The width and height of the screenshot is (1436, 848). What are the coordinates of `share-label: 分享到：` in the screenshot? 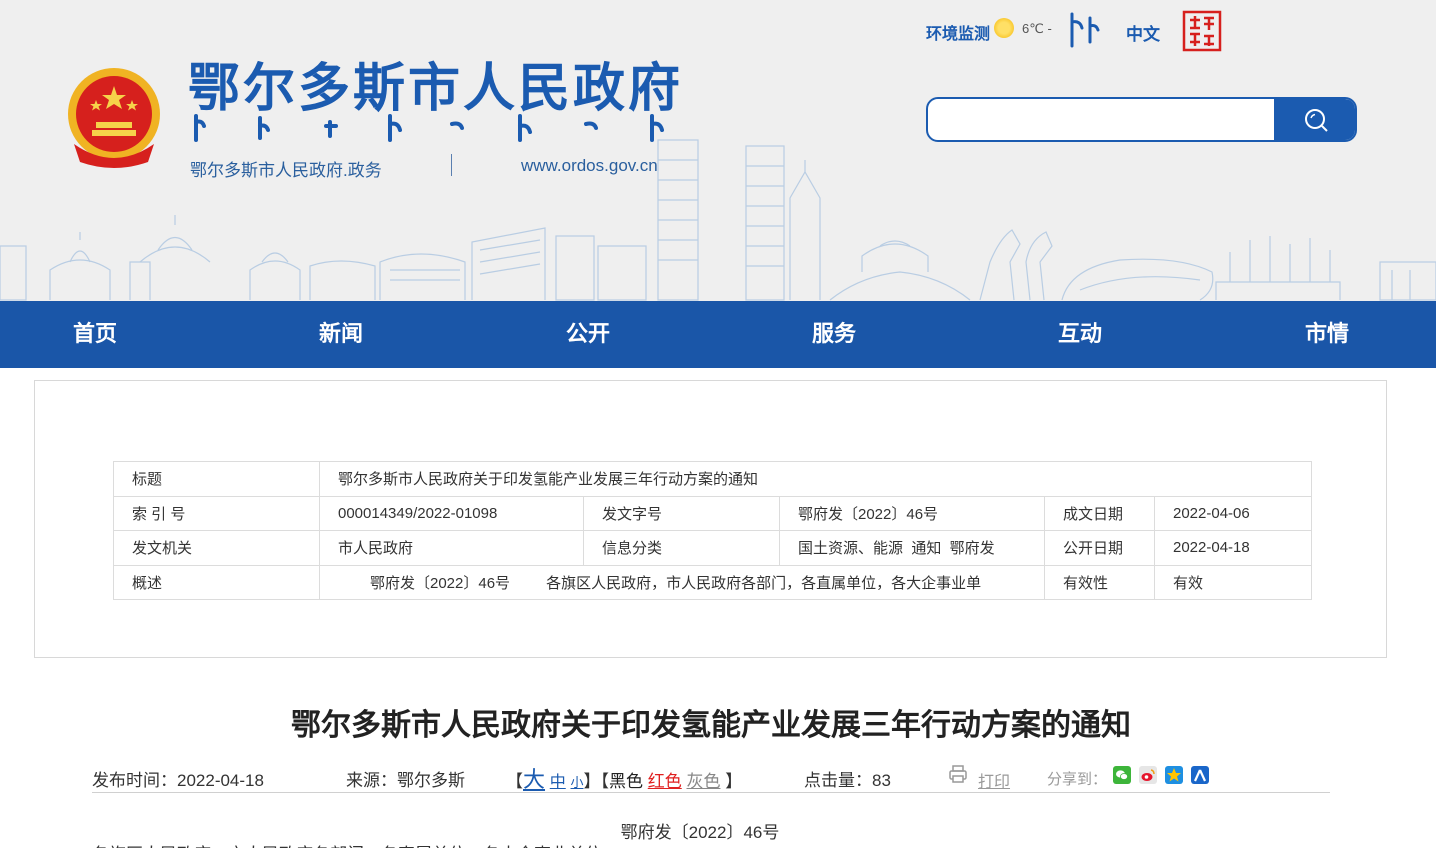 It's located at (1077, 779).